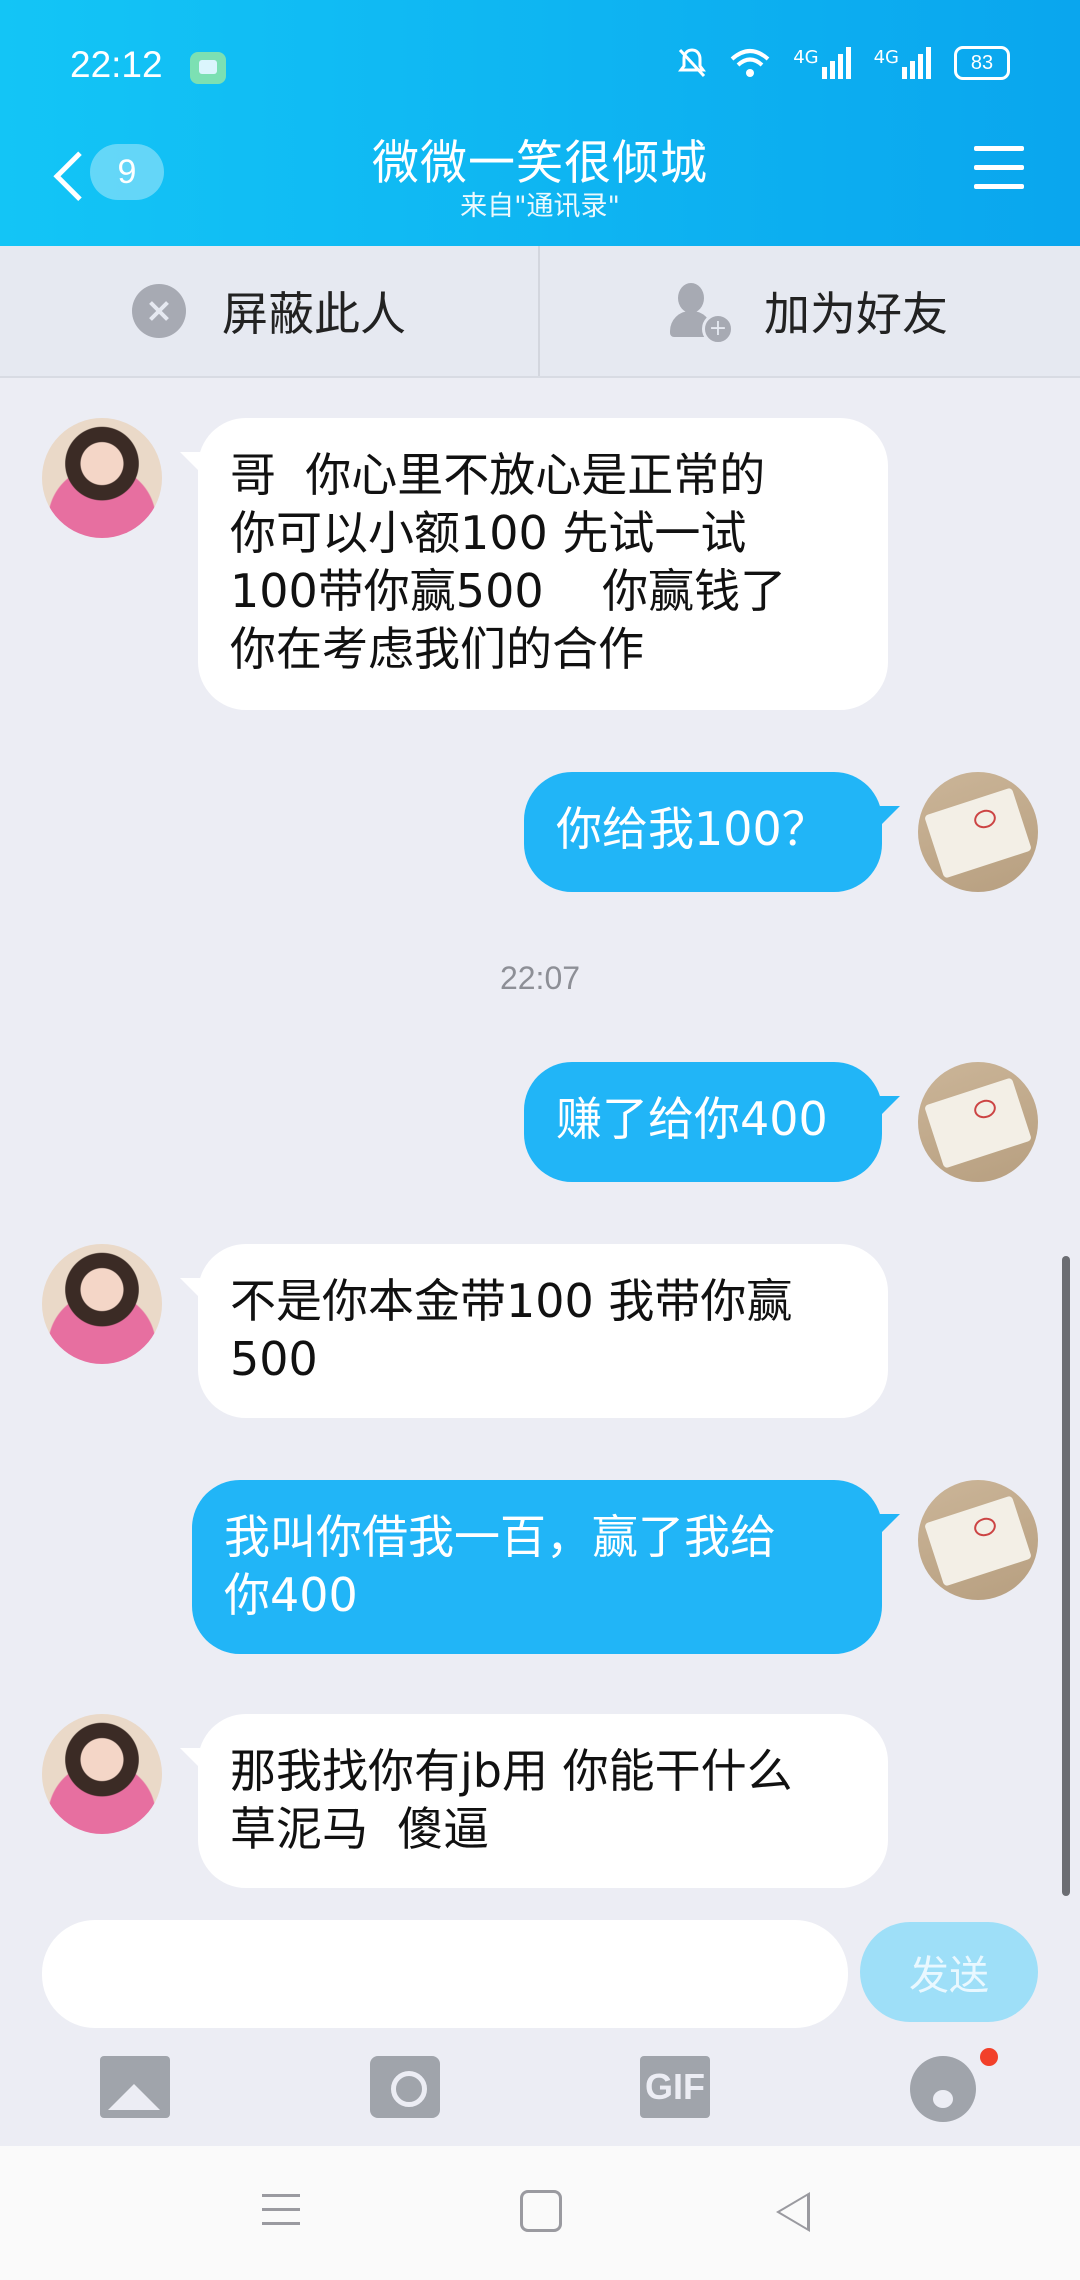  I want to click on chat-title: 微微一笑很倾城, so click(540, 163).